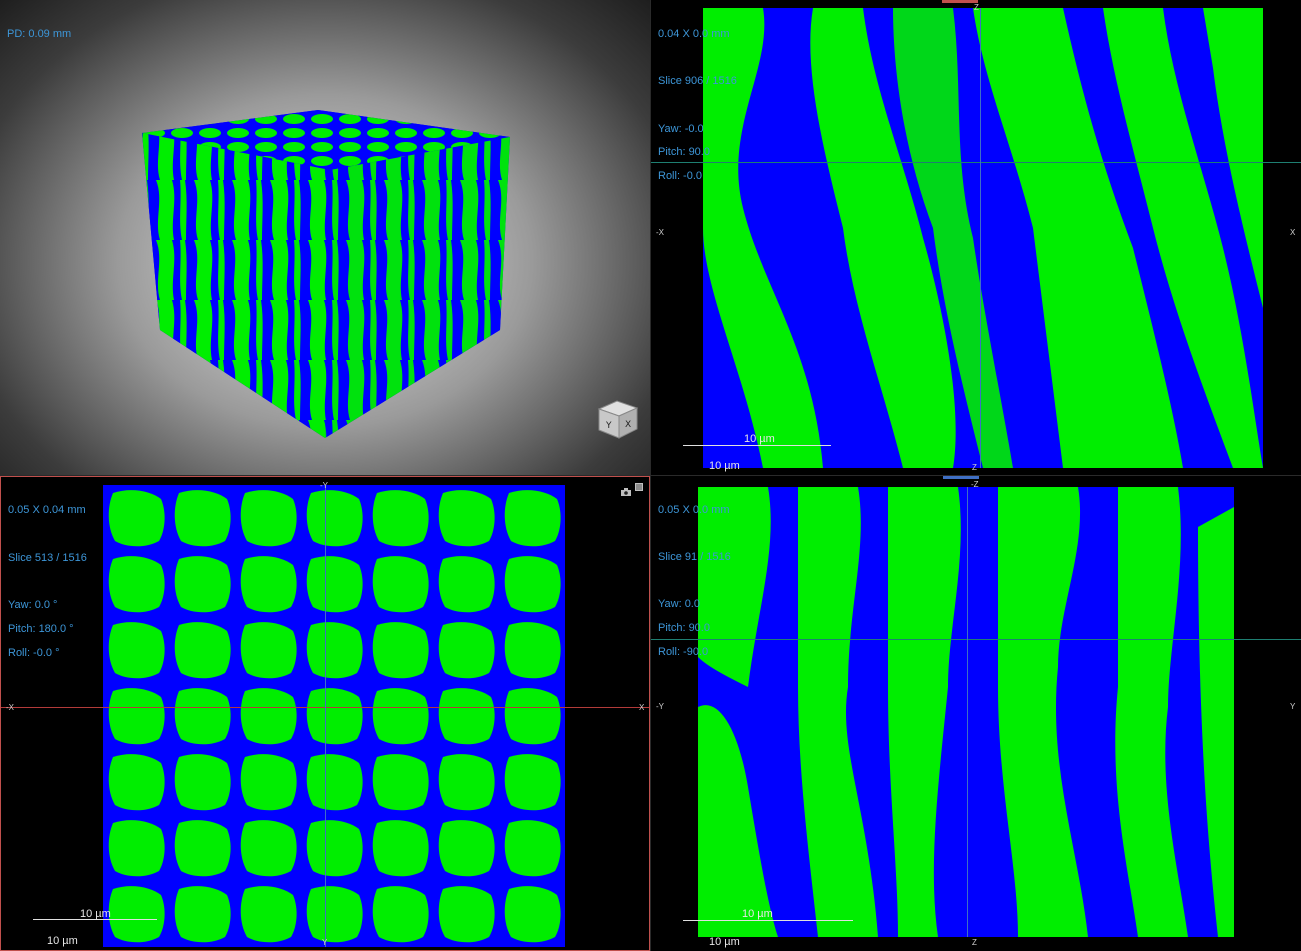  I want to click on divider-horizontal, so click(650, 475).